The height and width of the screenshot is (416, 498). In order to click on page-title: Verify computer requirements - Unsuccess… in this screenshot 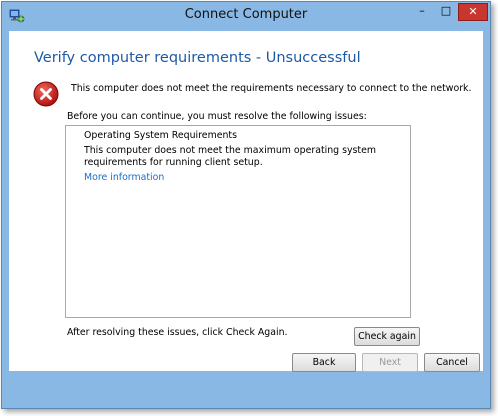, I will do `click(197, 58)`.